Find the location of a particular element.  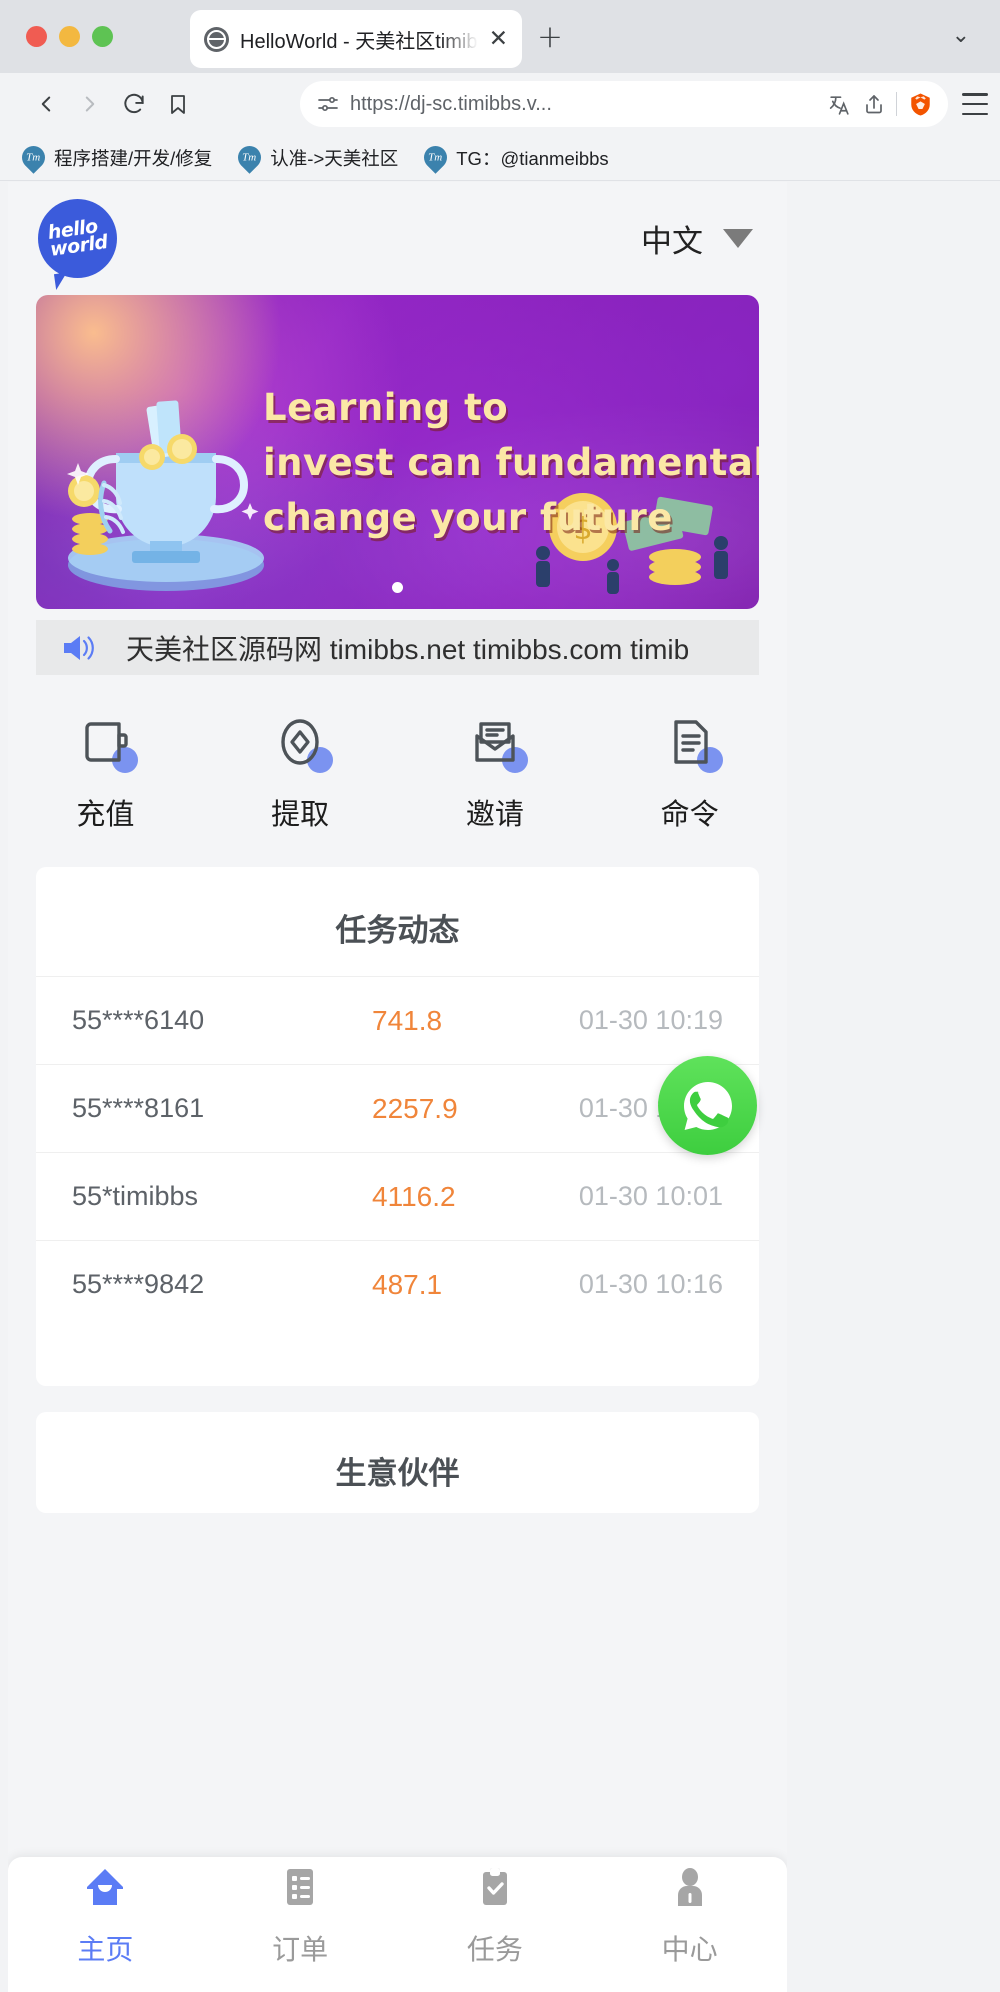

task-time: 01-30 10:16 is located at coordinates (650, 1284).